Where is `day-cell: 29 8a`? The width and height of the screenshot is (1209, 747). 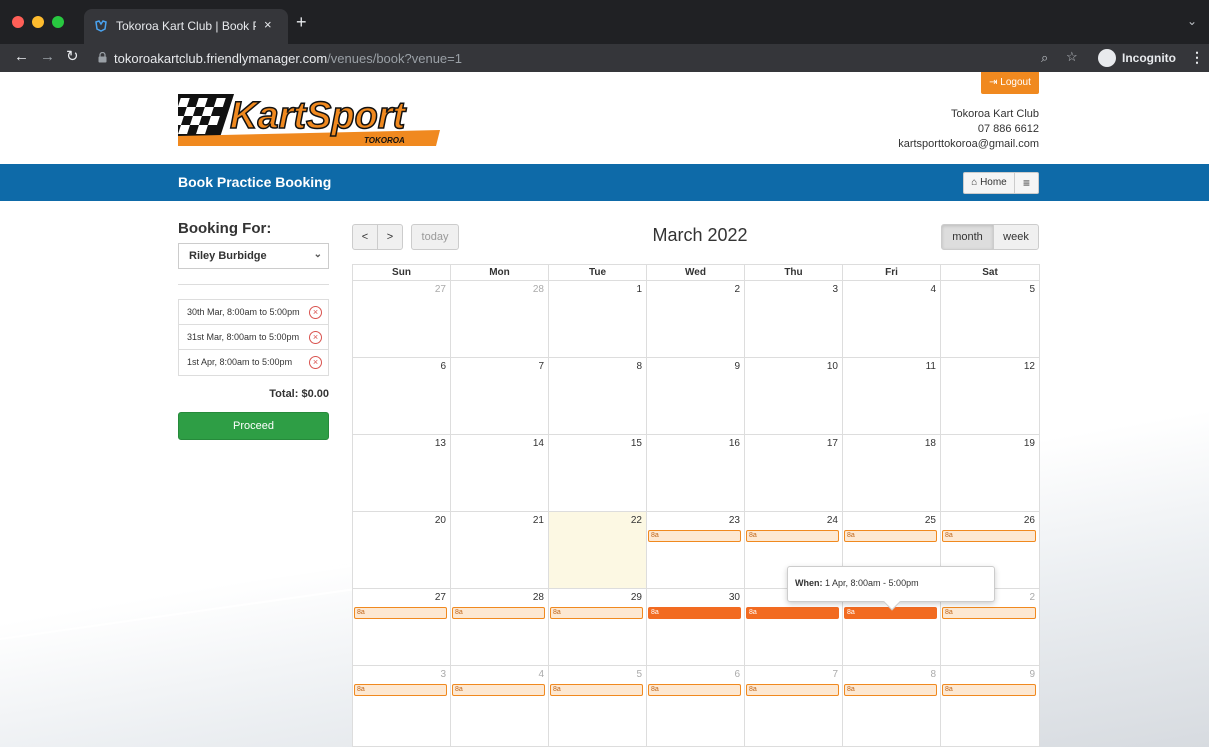 day-cell: 29 8a is located at coordinates (598, 627).